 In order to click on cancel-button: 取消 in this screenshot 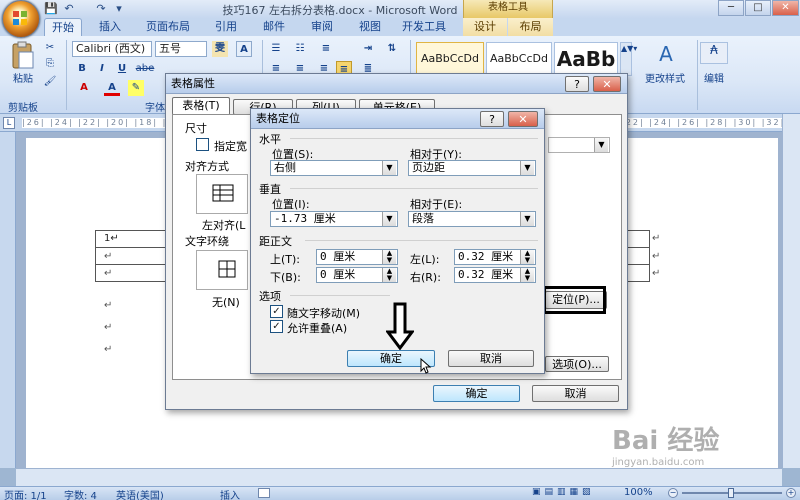, I will do `click(575, 393)`.